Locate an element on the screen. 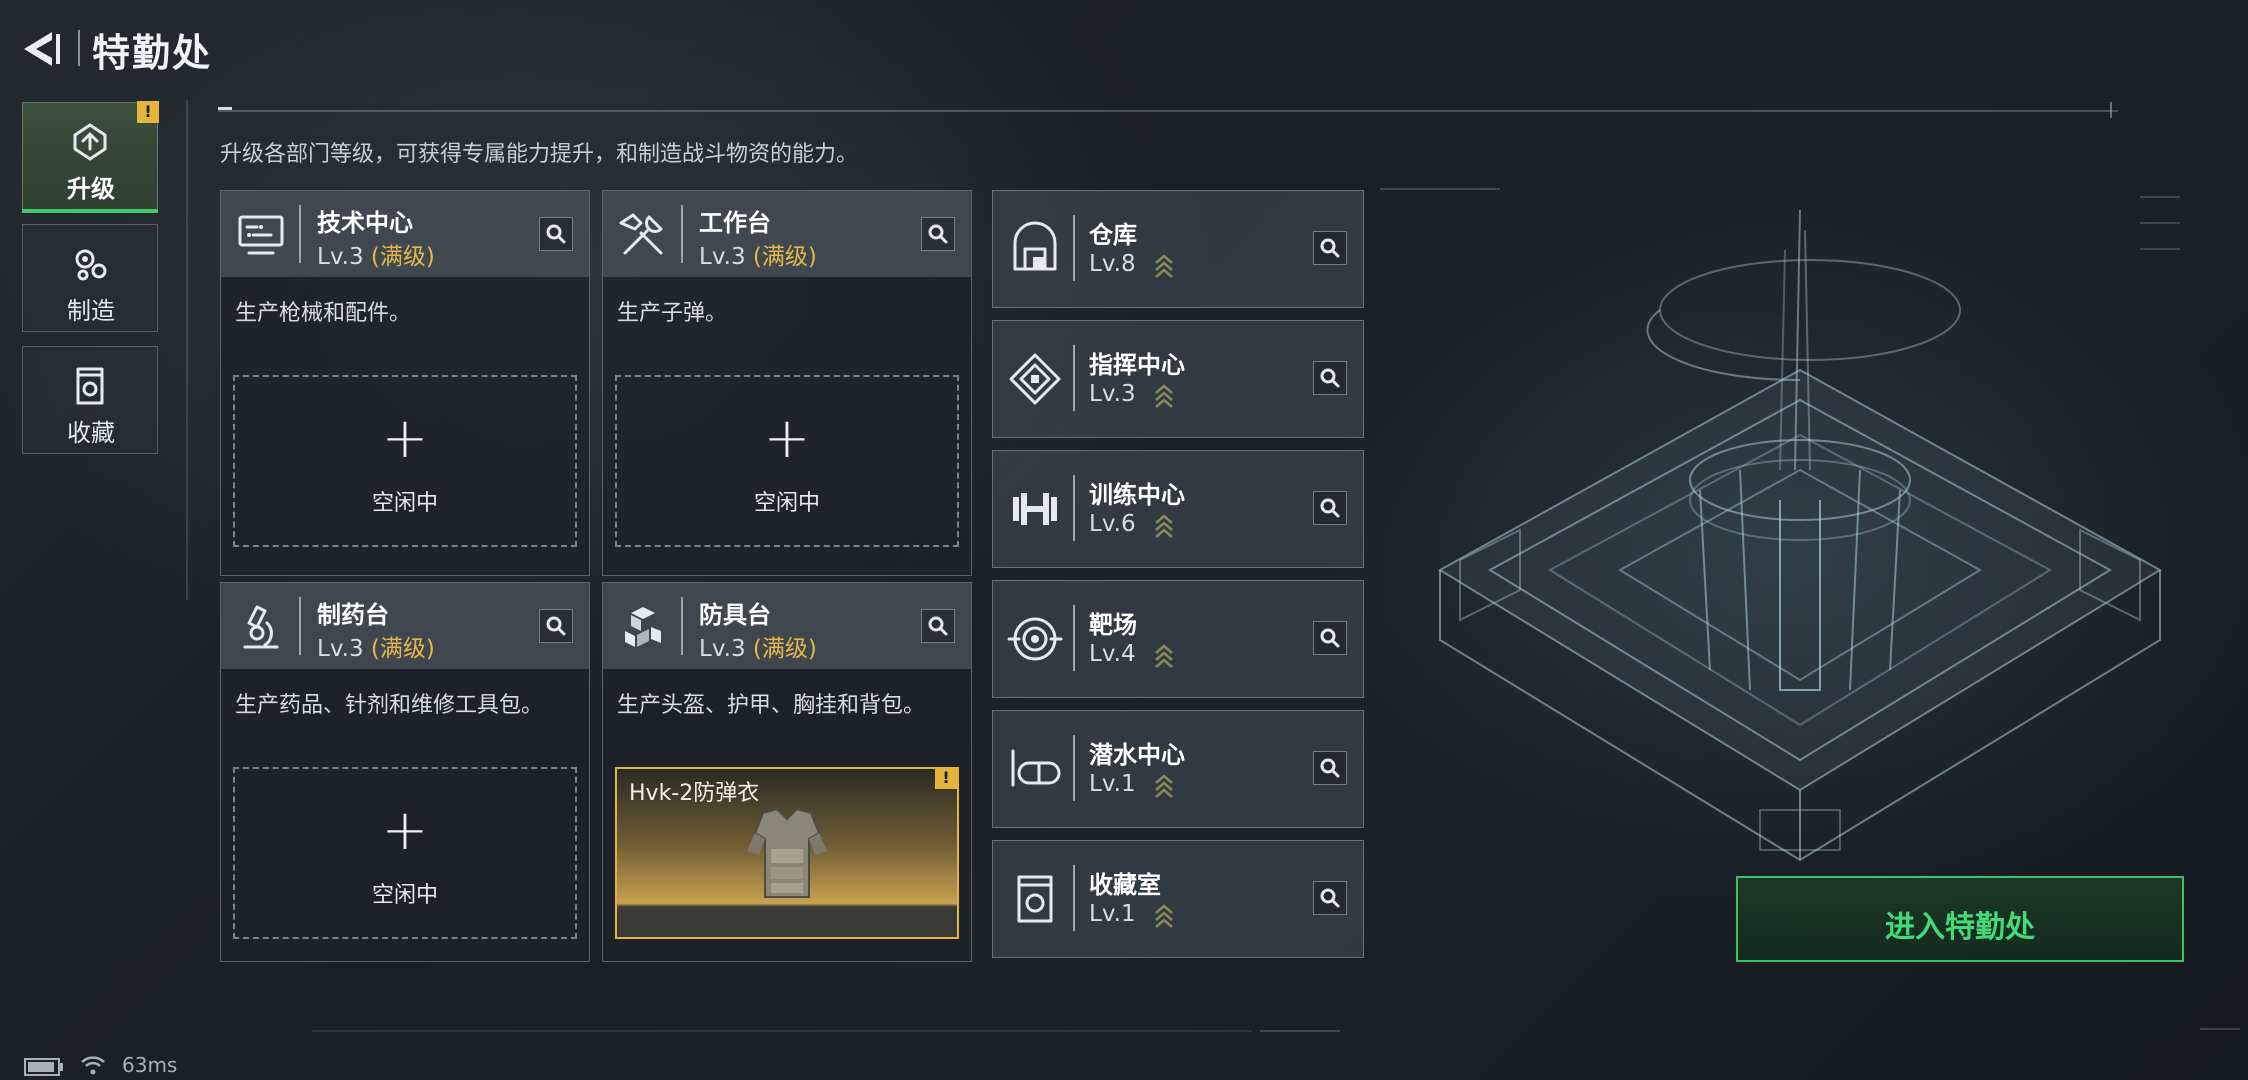 The width and height of the screenshot is (2248, 1080). page-subtitle: 升级各部门等级，可获得专属能力提升，和制造战斗物资的能力。 is located at coordinates (539, 154).